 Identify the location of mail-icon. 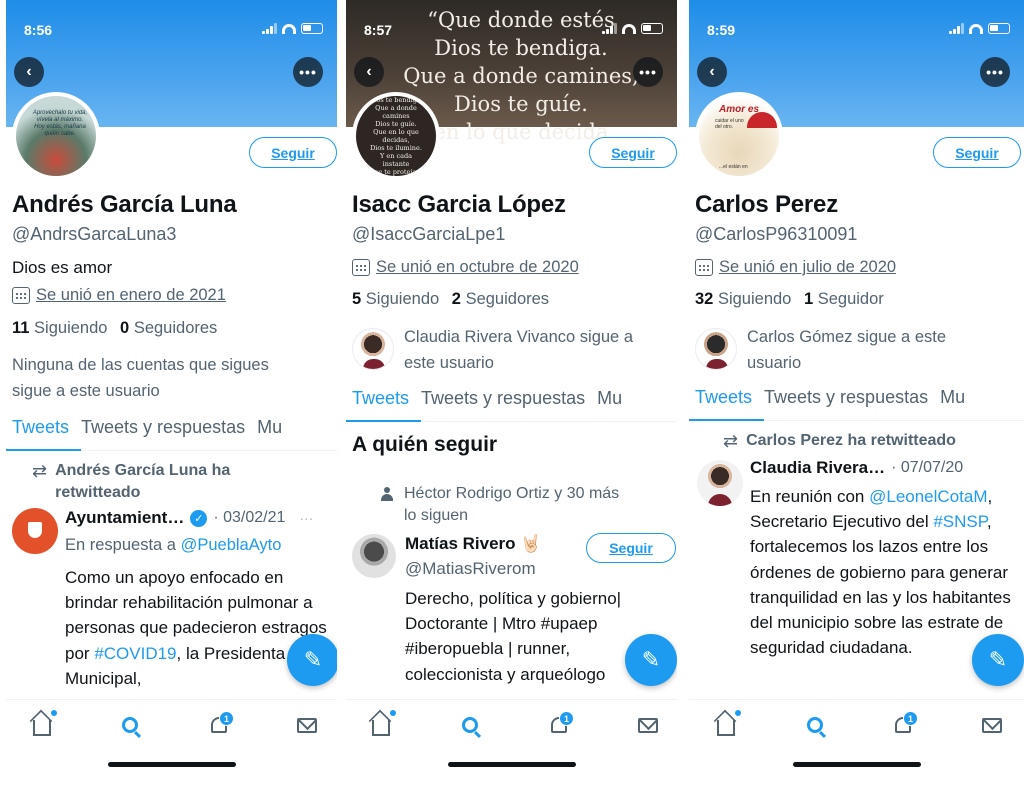
(648, 725).